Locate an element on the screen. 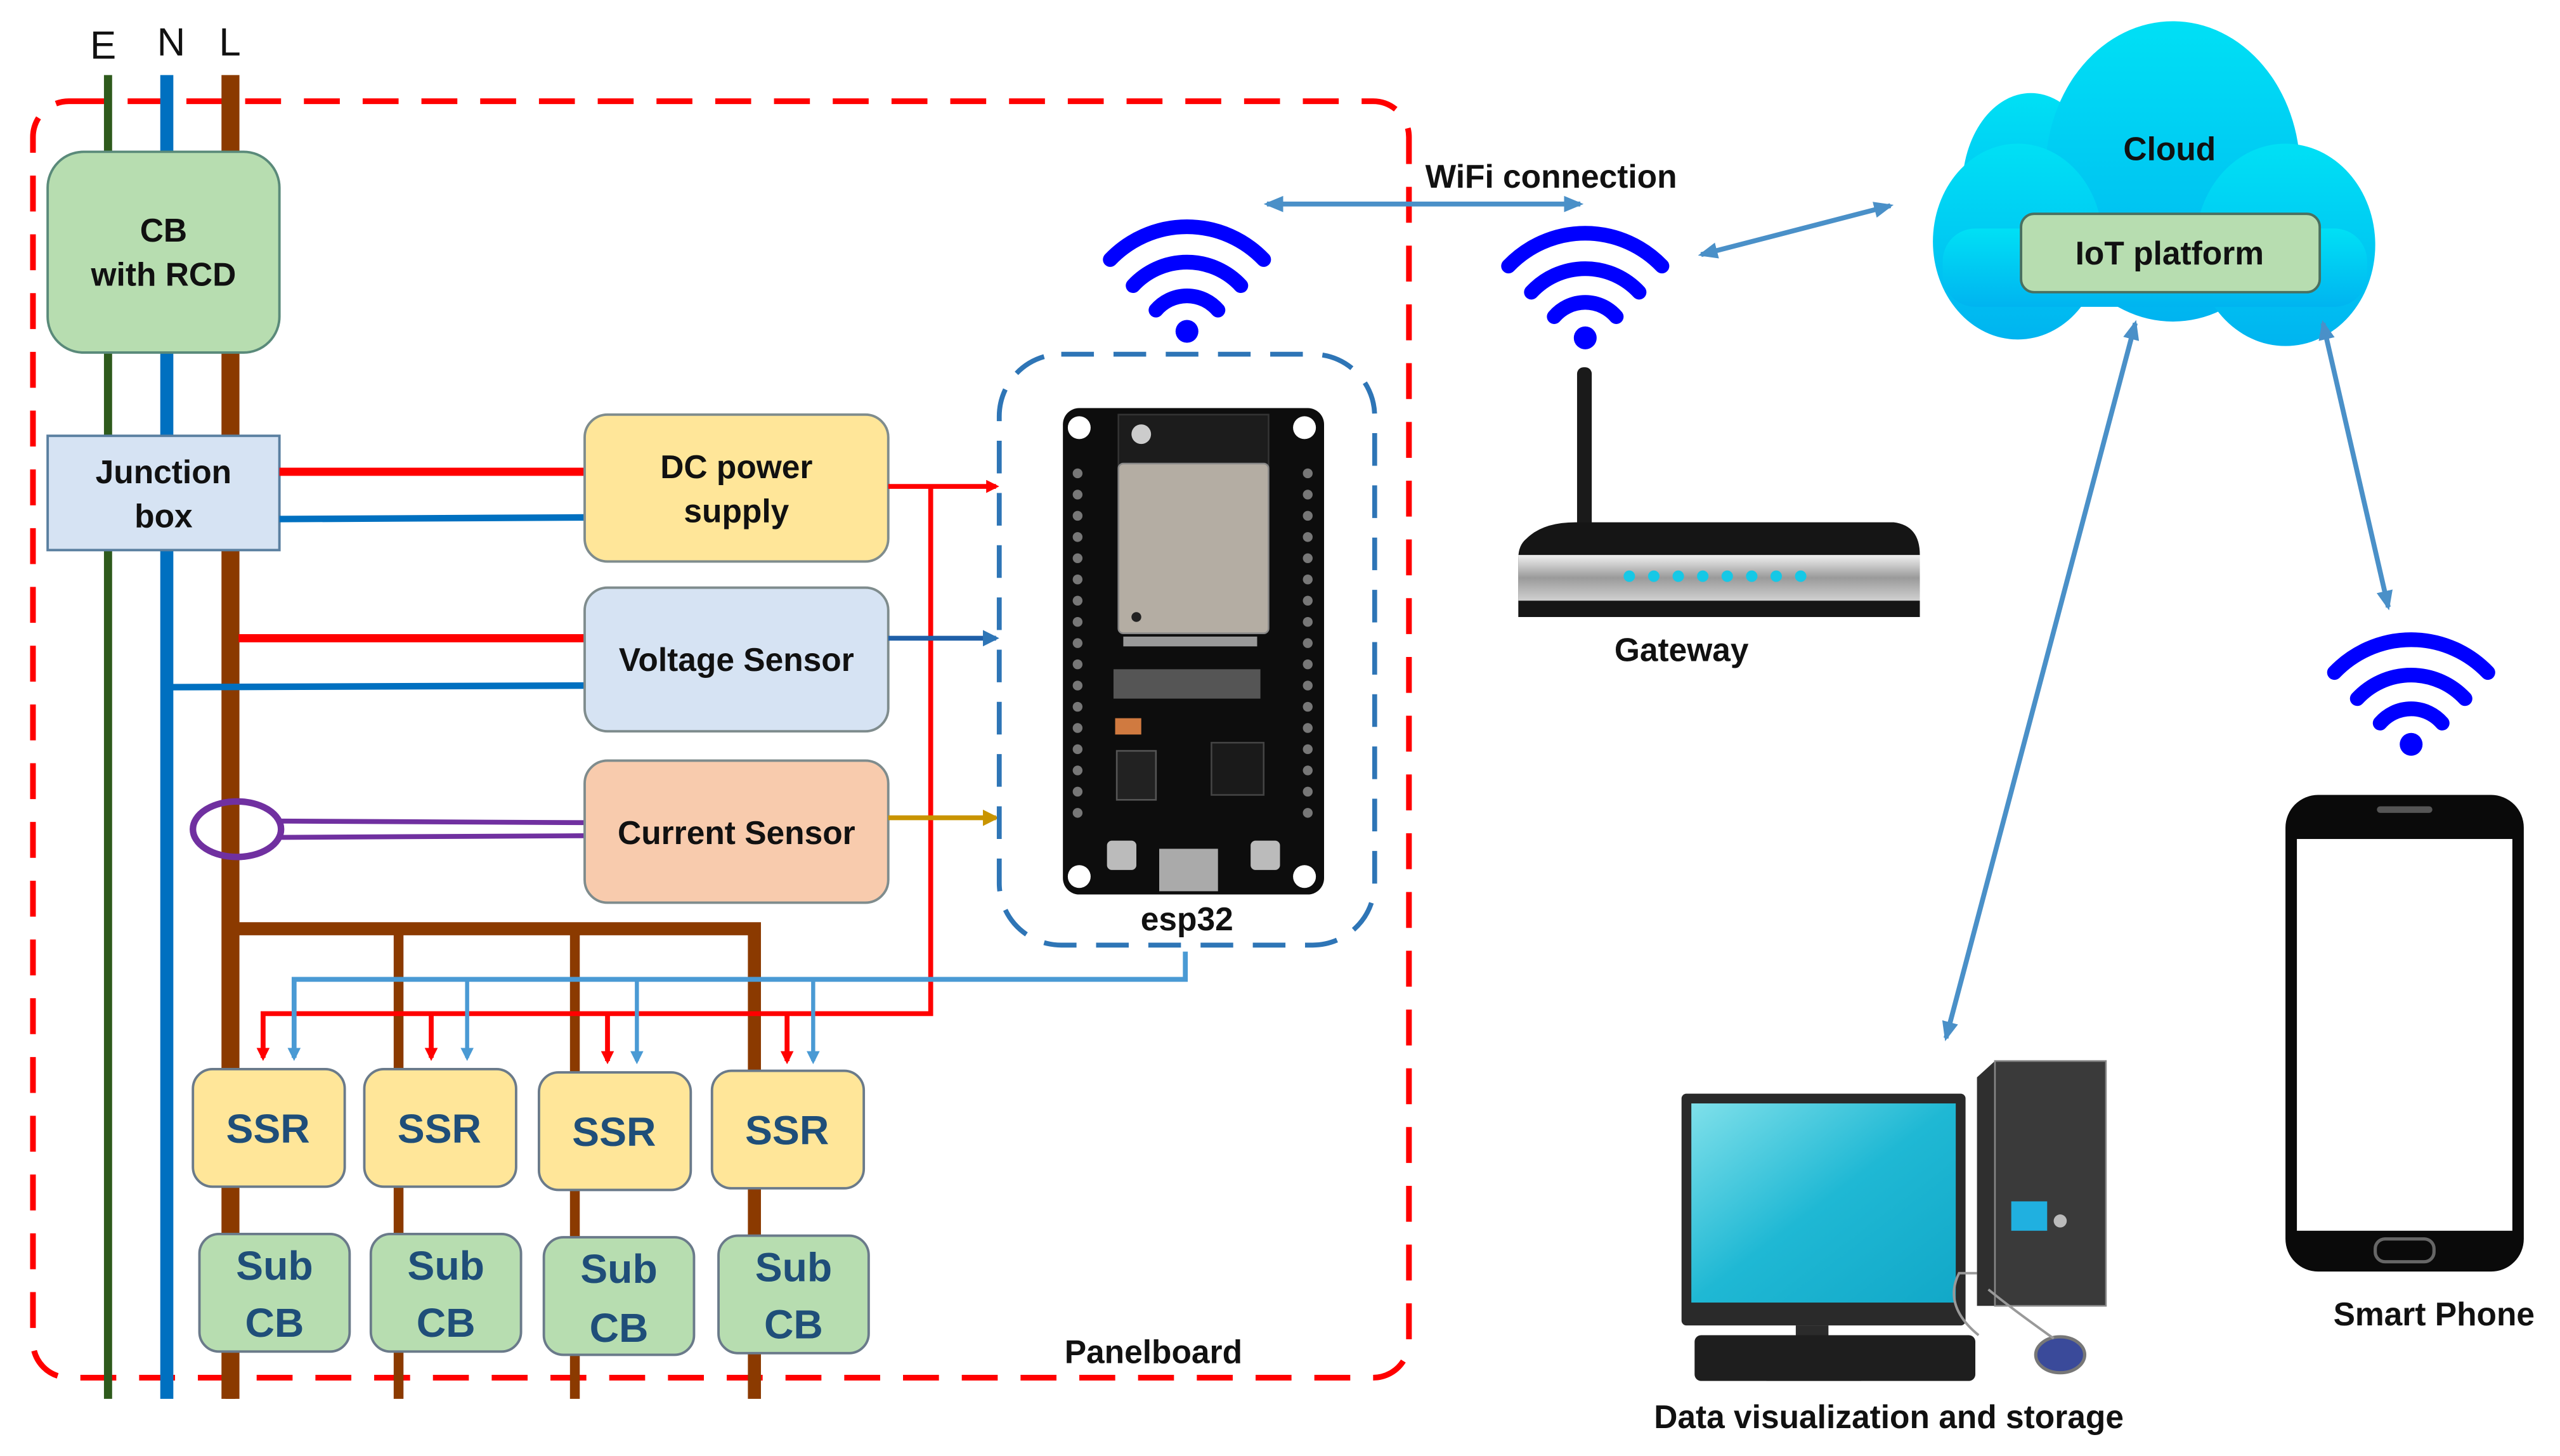 The height and width of the screenshot is (1456, 2560). vs-neutral-wire is located at coordinates (376, 686).